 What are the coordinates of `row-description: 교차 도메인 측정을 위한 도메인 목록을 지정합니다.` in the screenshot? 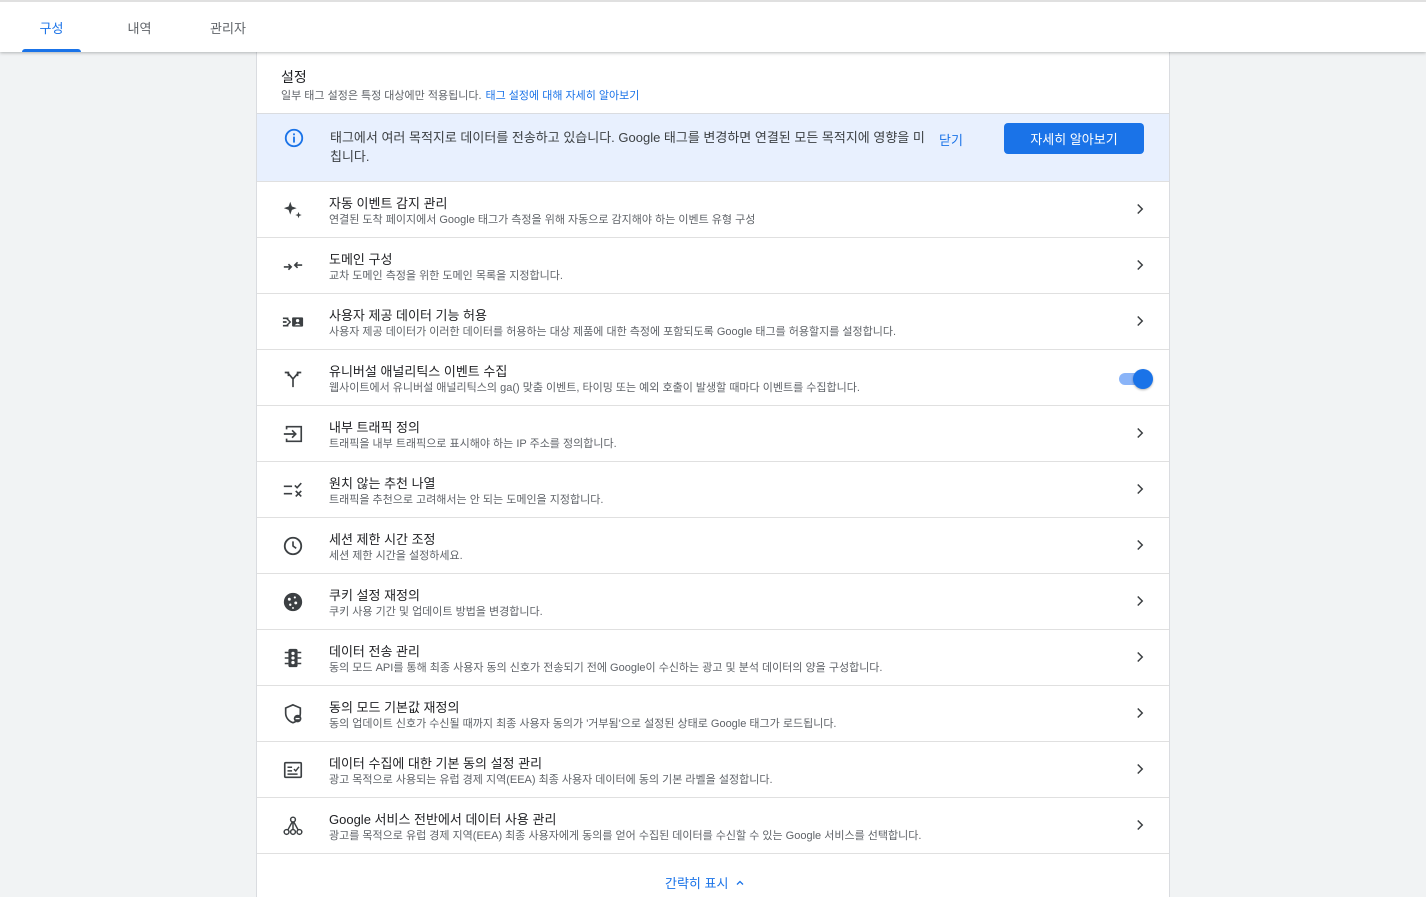 It's located at (446, 276).